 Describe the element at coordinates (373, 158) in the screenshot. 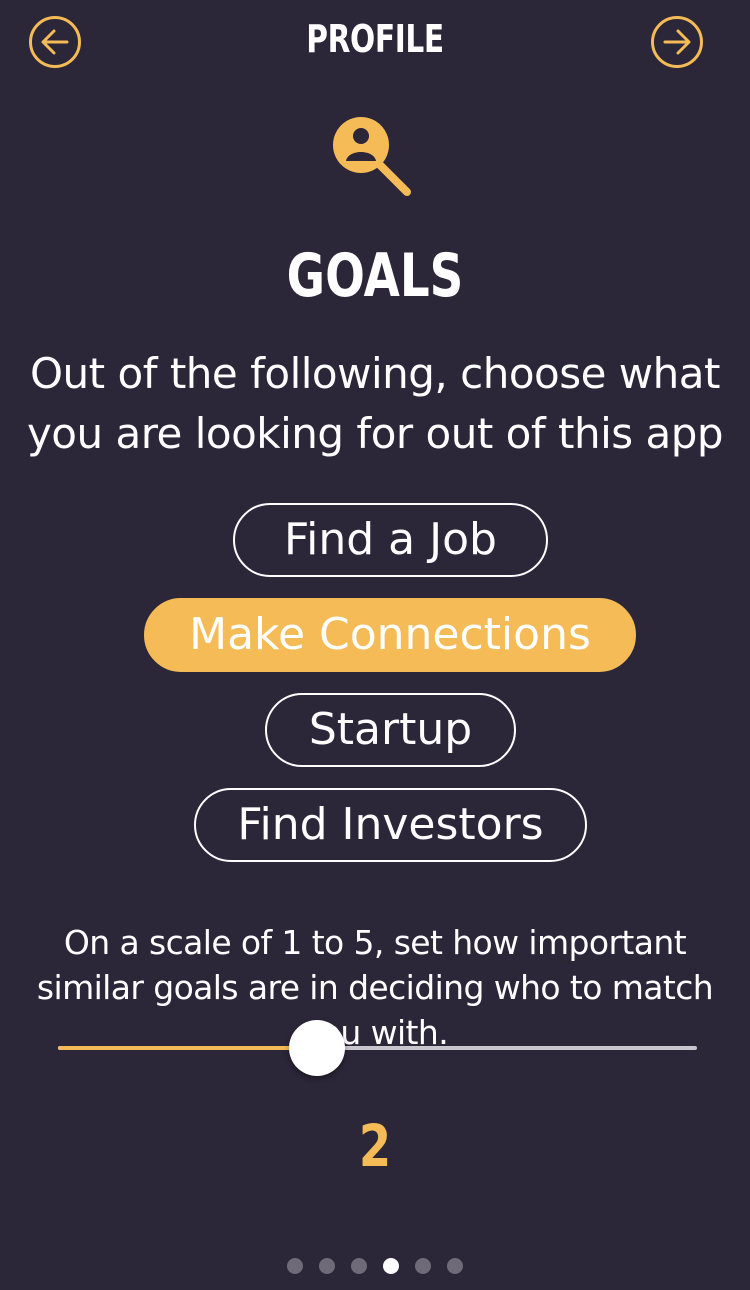

I see `user-search-icon` at that location.